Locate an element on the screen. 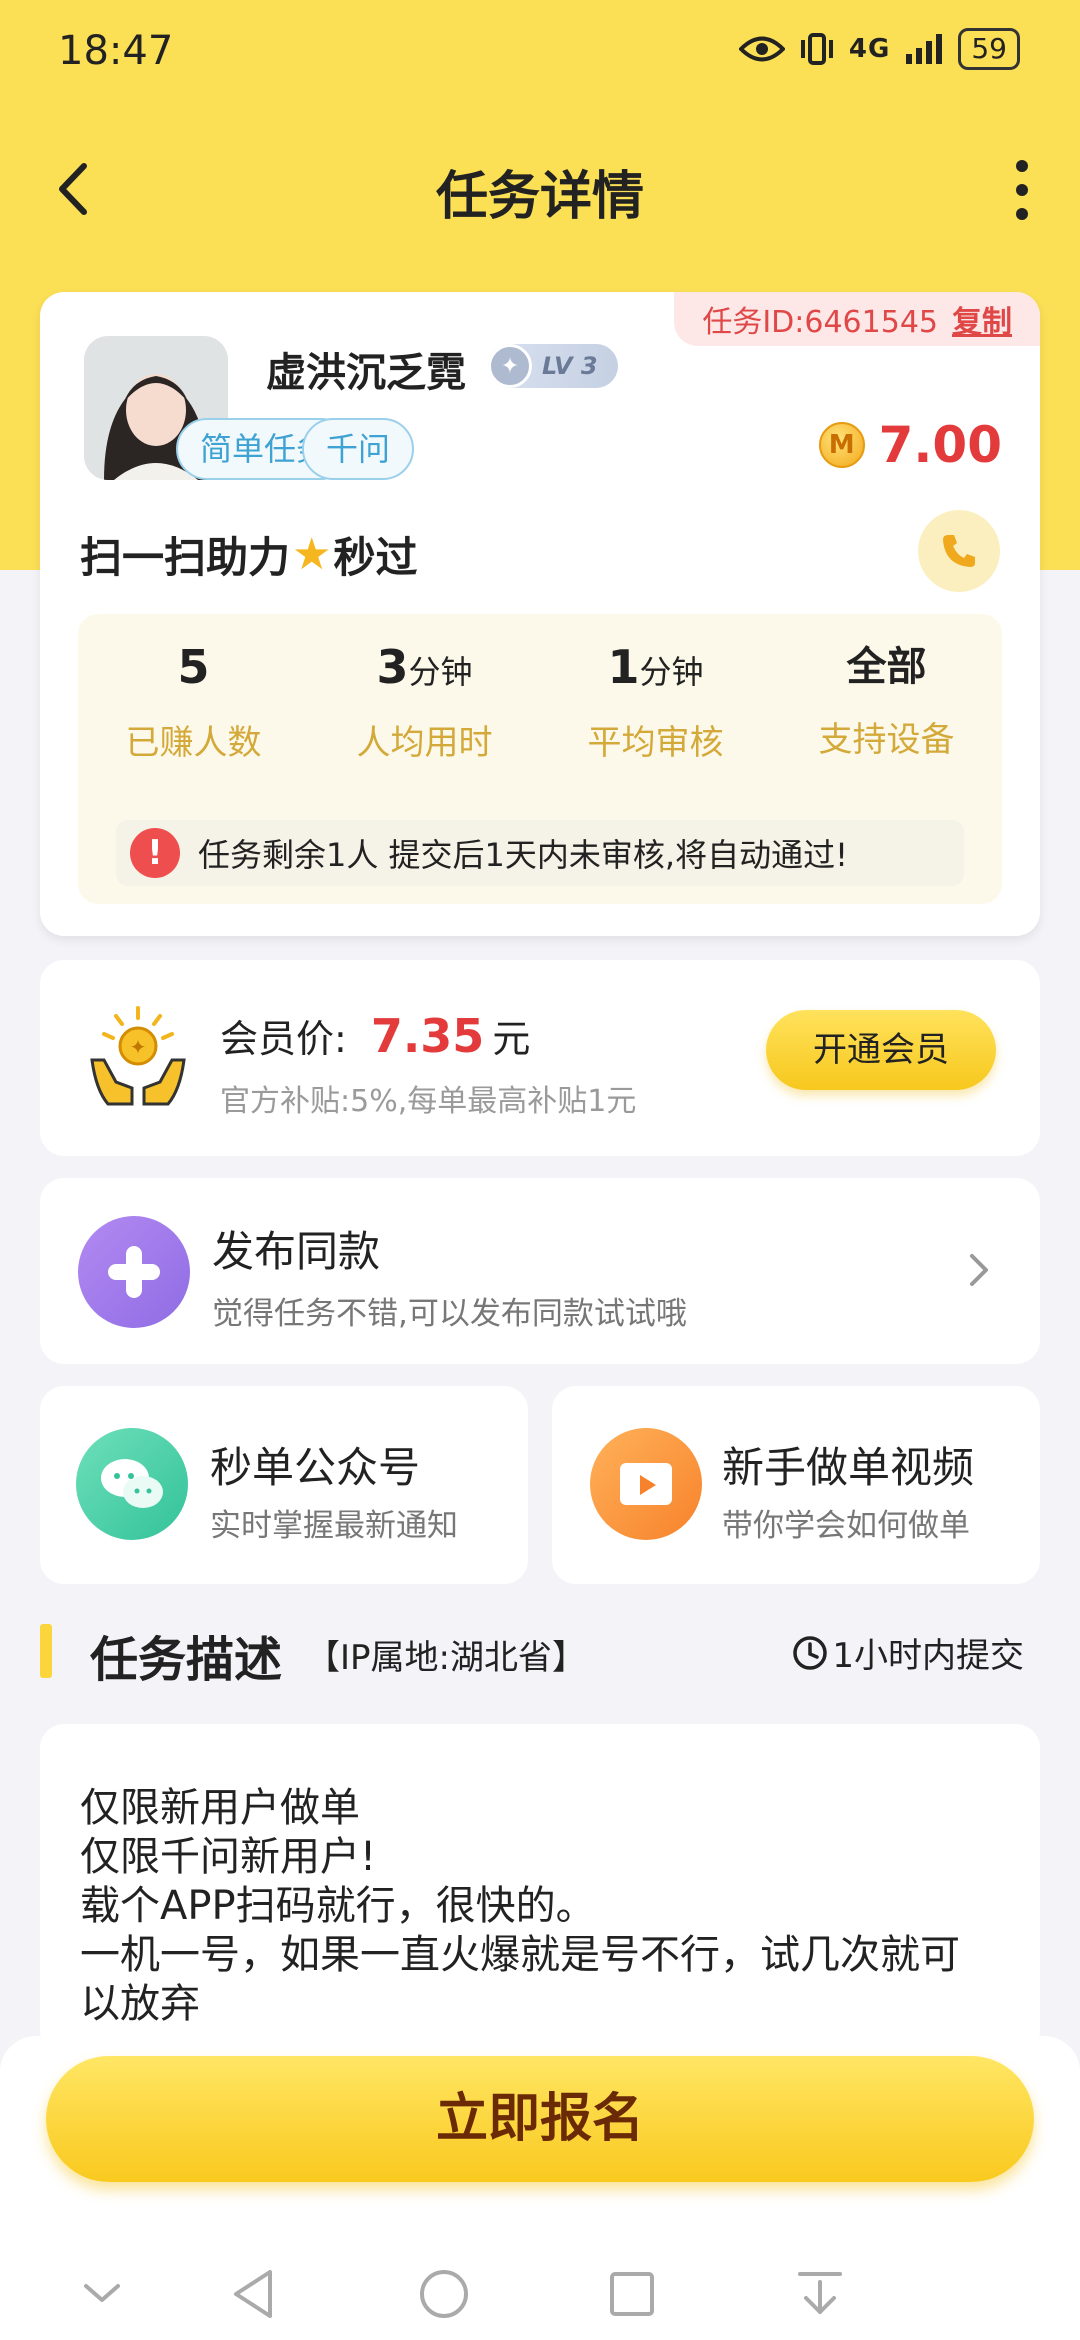  tutorial-title: 新手做单视频 is located at coordinates (848, 1467).